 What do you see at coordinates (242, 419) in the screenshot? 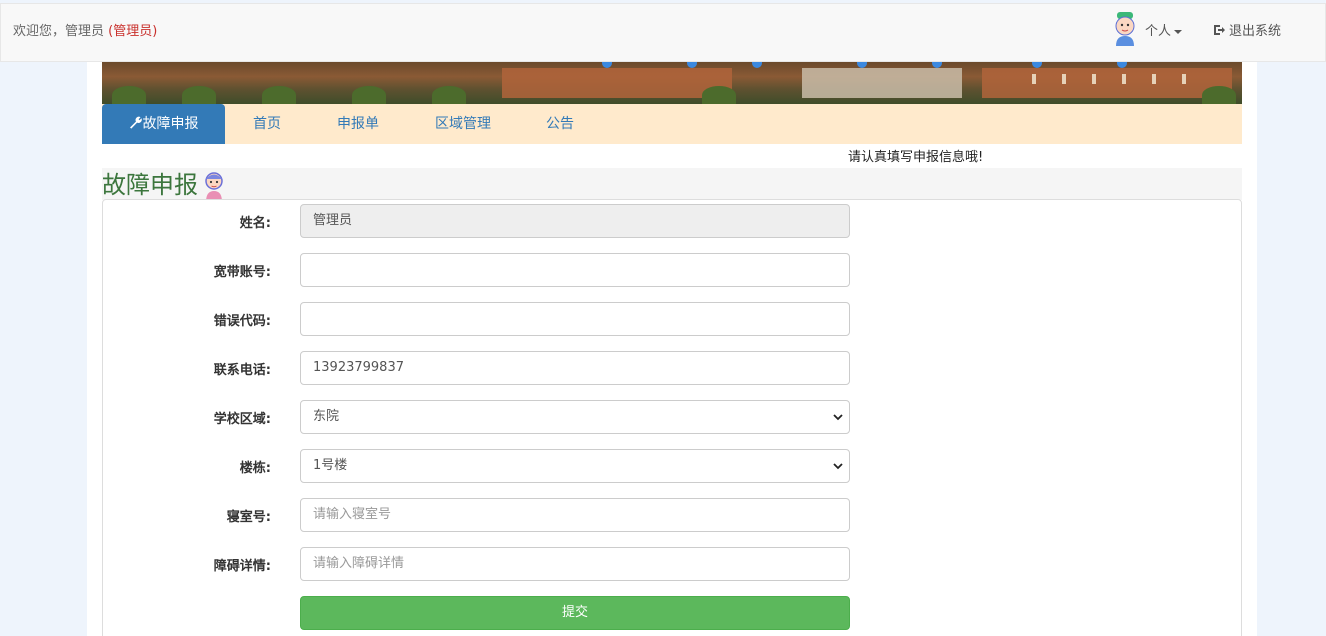
I see `field-label: 学校区域:` at bounding box center [242, 419].